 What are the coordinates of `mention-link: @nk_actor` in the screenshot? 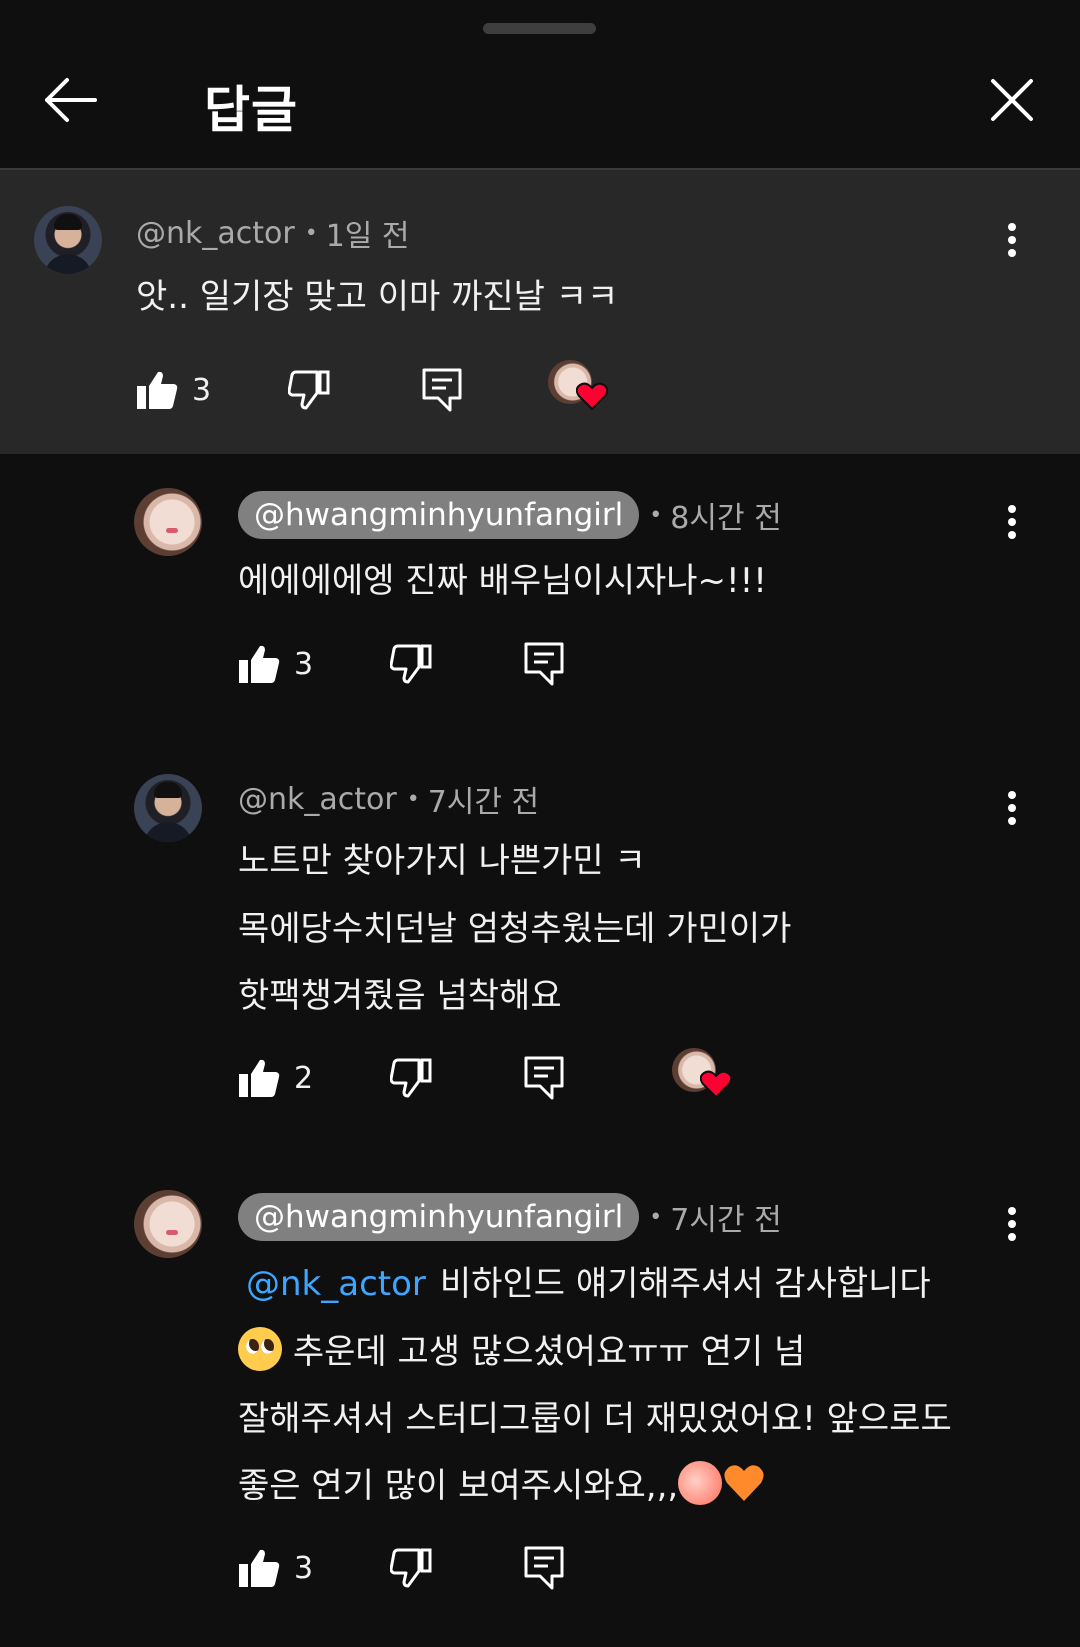 It's located at (339, 1284).